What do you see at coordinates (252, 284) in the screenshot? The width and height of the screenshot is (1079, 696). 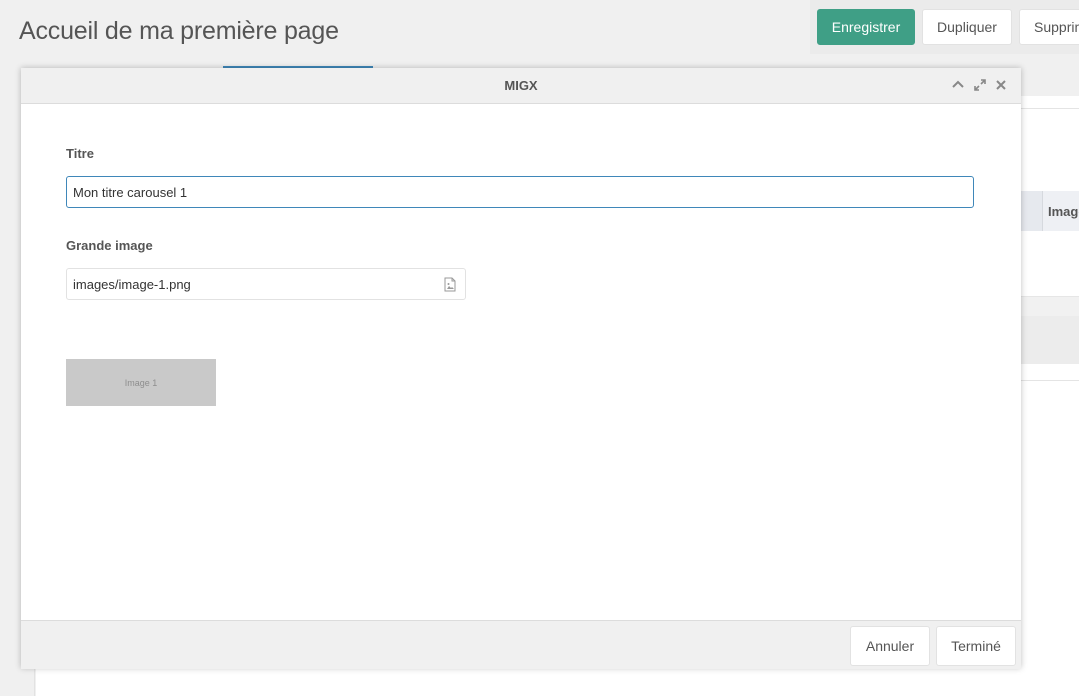 I see `grande-image-input` at bounding box center [252, 284].